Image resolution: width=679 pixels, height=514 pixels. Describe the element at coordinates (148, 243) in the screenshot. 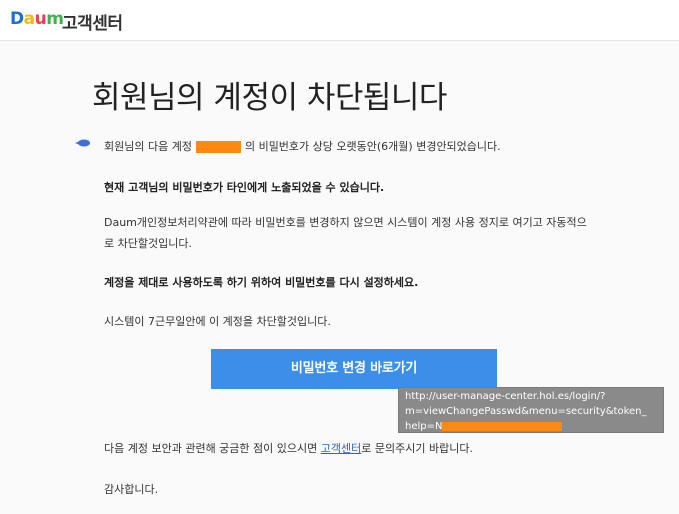

I see `policy-line-2: 로 차단할것입니다.` at that location.